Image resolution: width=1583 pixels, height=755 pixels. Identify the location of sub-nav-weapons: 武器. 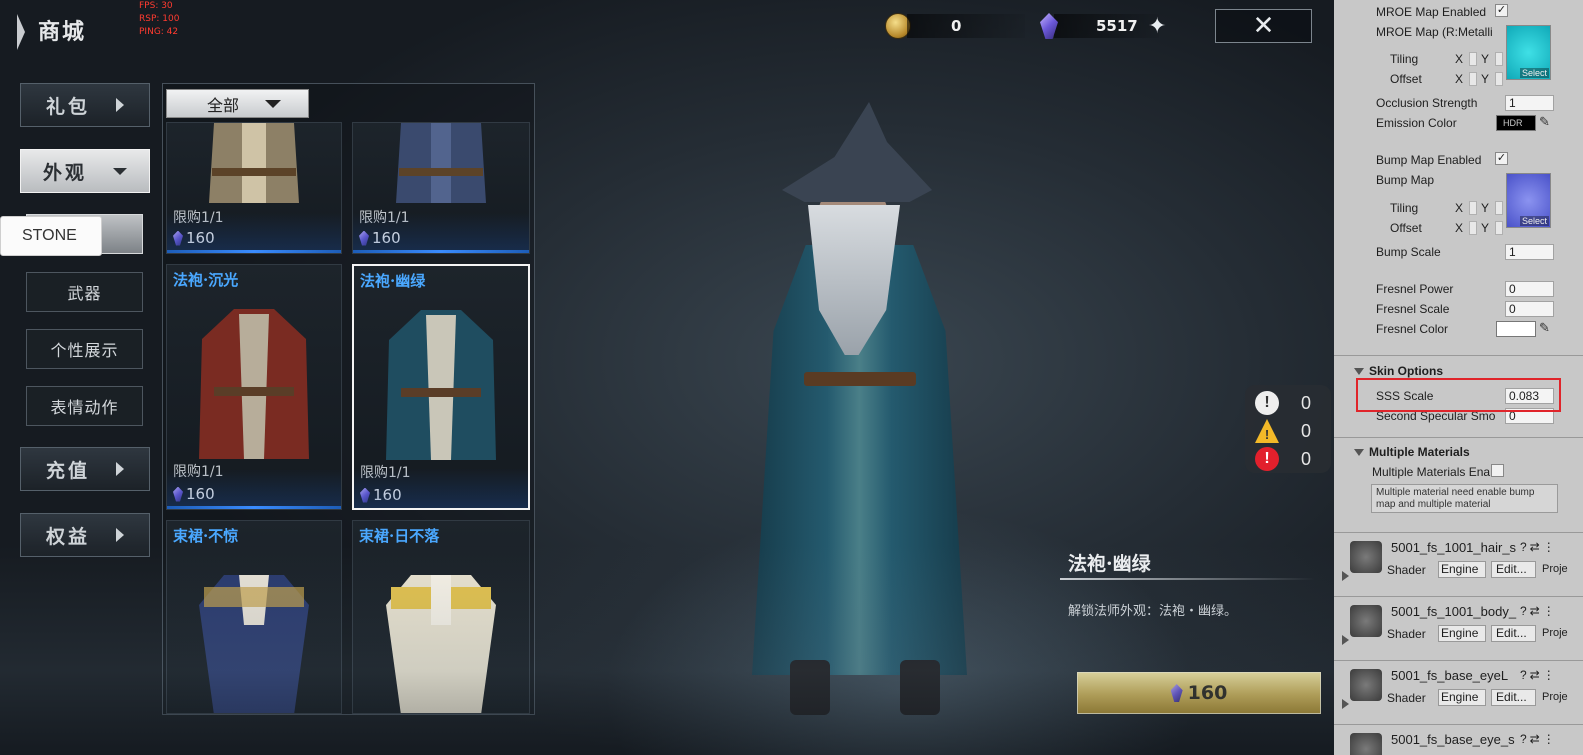
(84, 292).